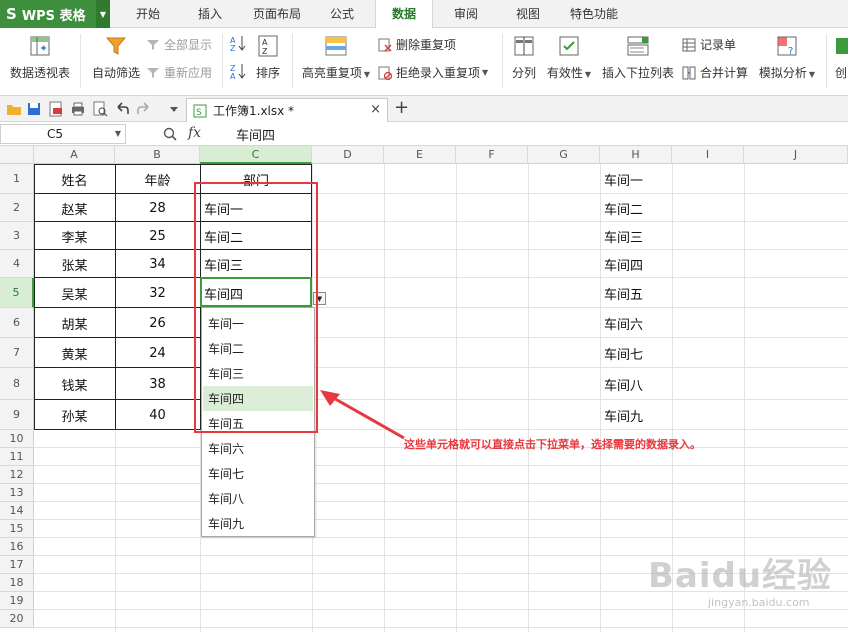 The image size is (848, 632). Describe the element at coordinates (210, 14) in the screenshot. I see `tab-insert: 插入` at that location.